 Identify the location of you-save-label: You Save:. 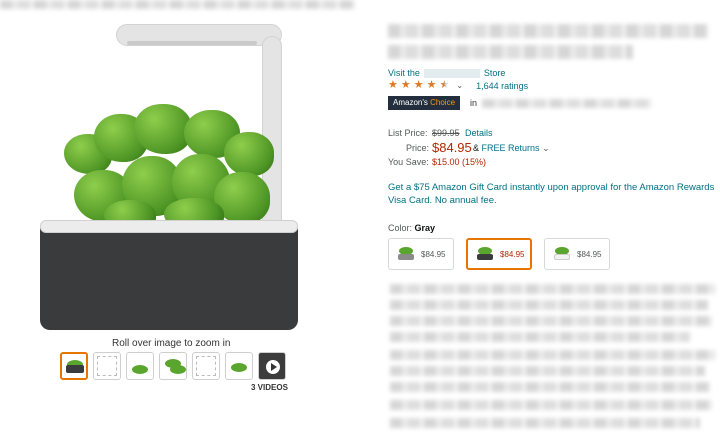
(408, 162).